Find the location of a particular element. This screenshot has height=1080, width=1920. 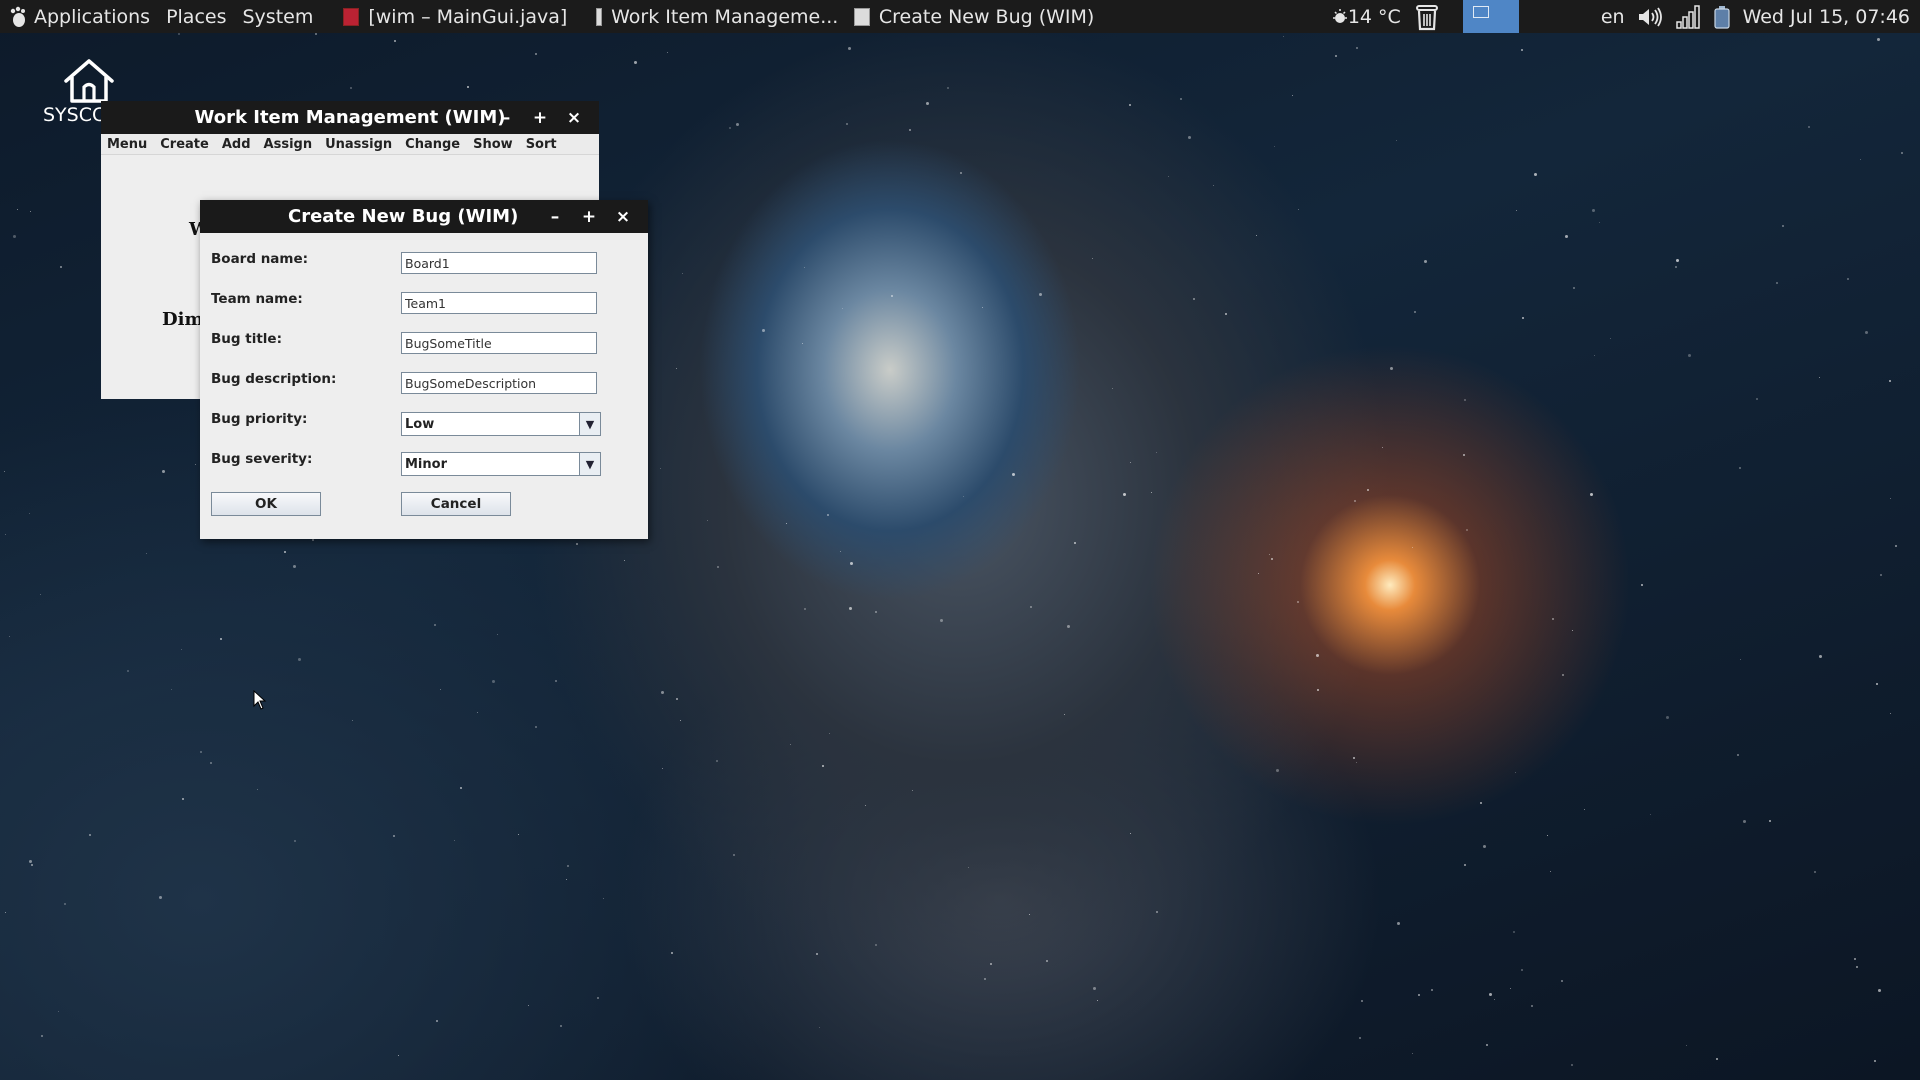

menu-create: Create is located at coordinates (184, 144).